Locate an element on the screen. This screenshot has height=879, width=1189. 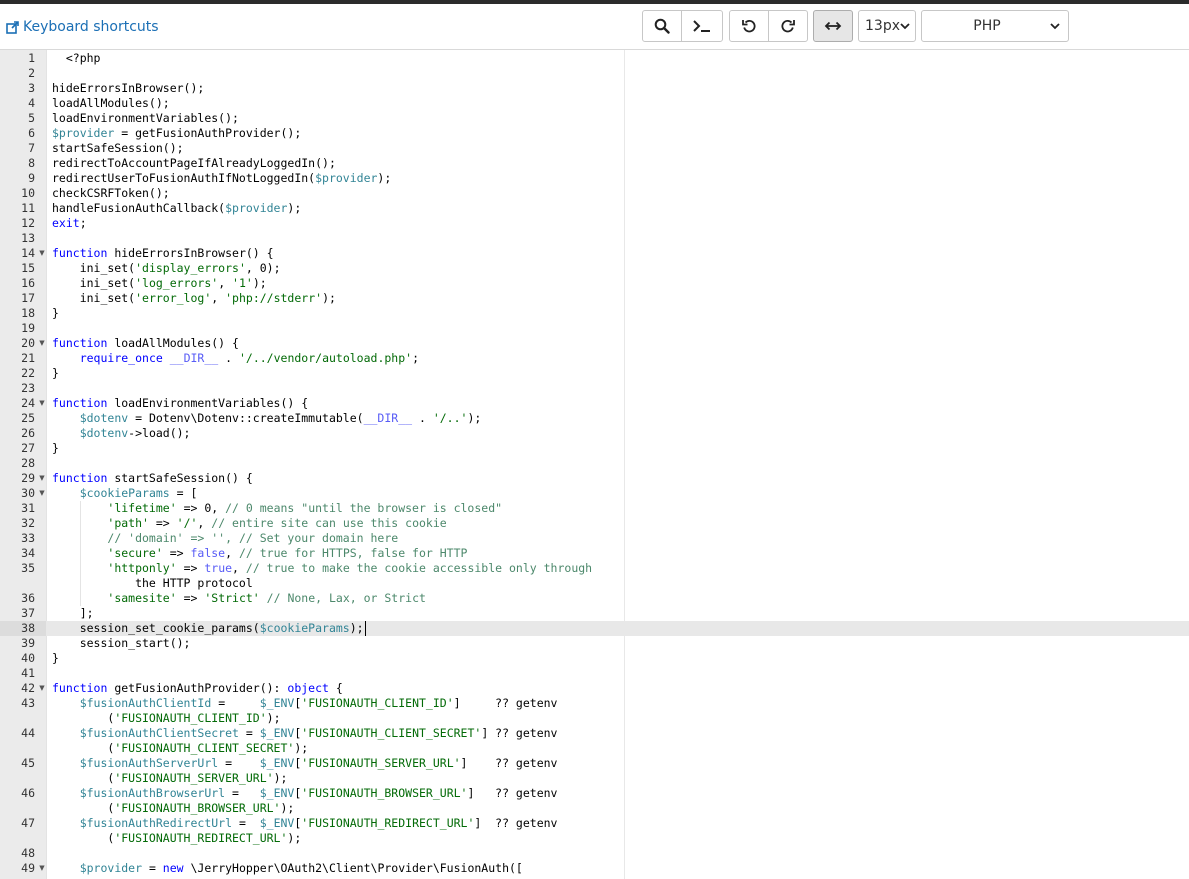
code-line: function loadAllModules() { is located at coordinates (145, 343).